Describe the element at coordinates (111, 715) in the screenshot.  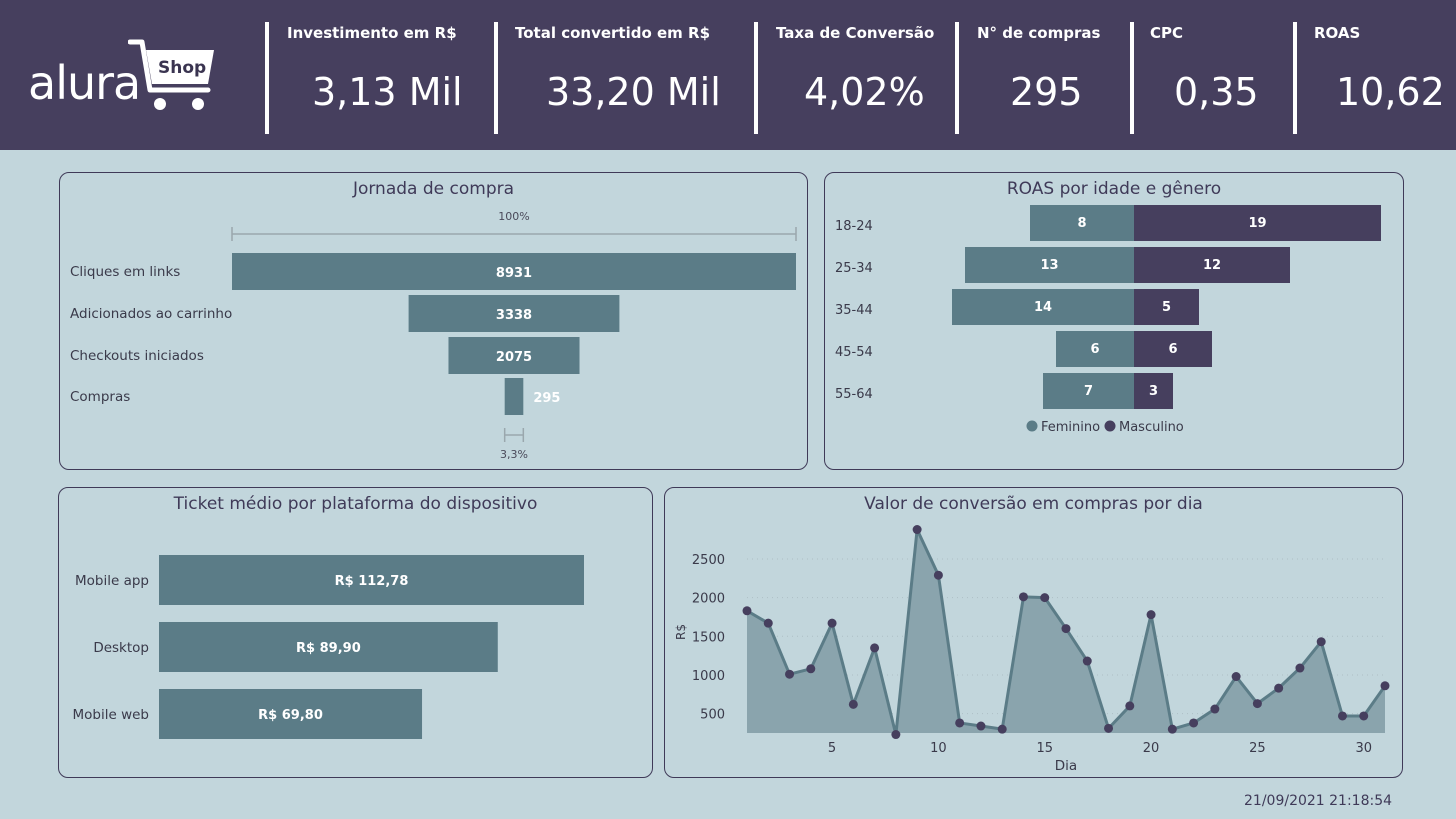
I see `ticket-category-label: Mobile web` at that location.